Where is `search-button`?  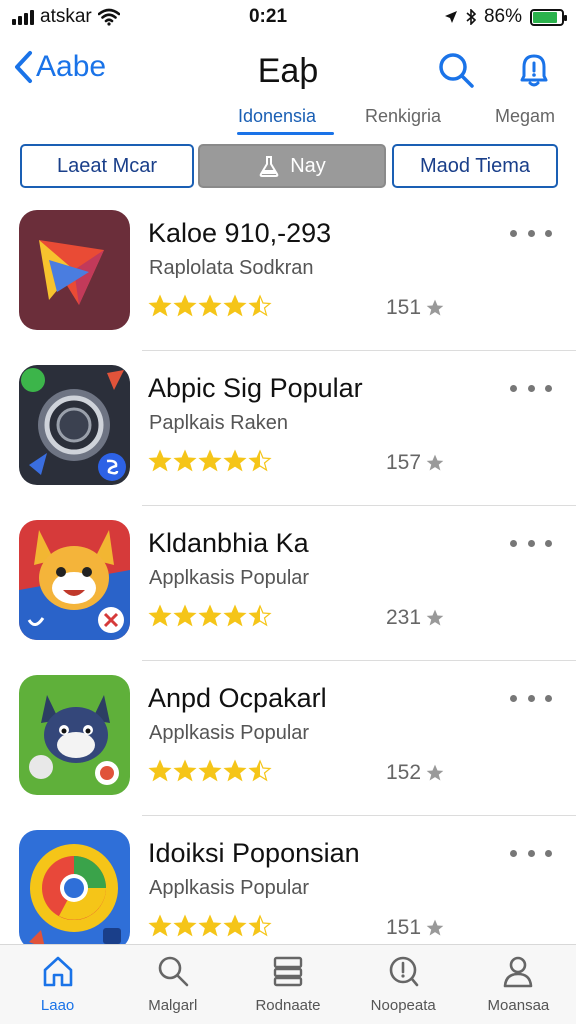
search-button is located at coordinates (456, 70).